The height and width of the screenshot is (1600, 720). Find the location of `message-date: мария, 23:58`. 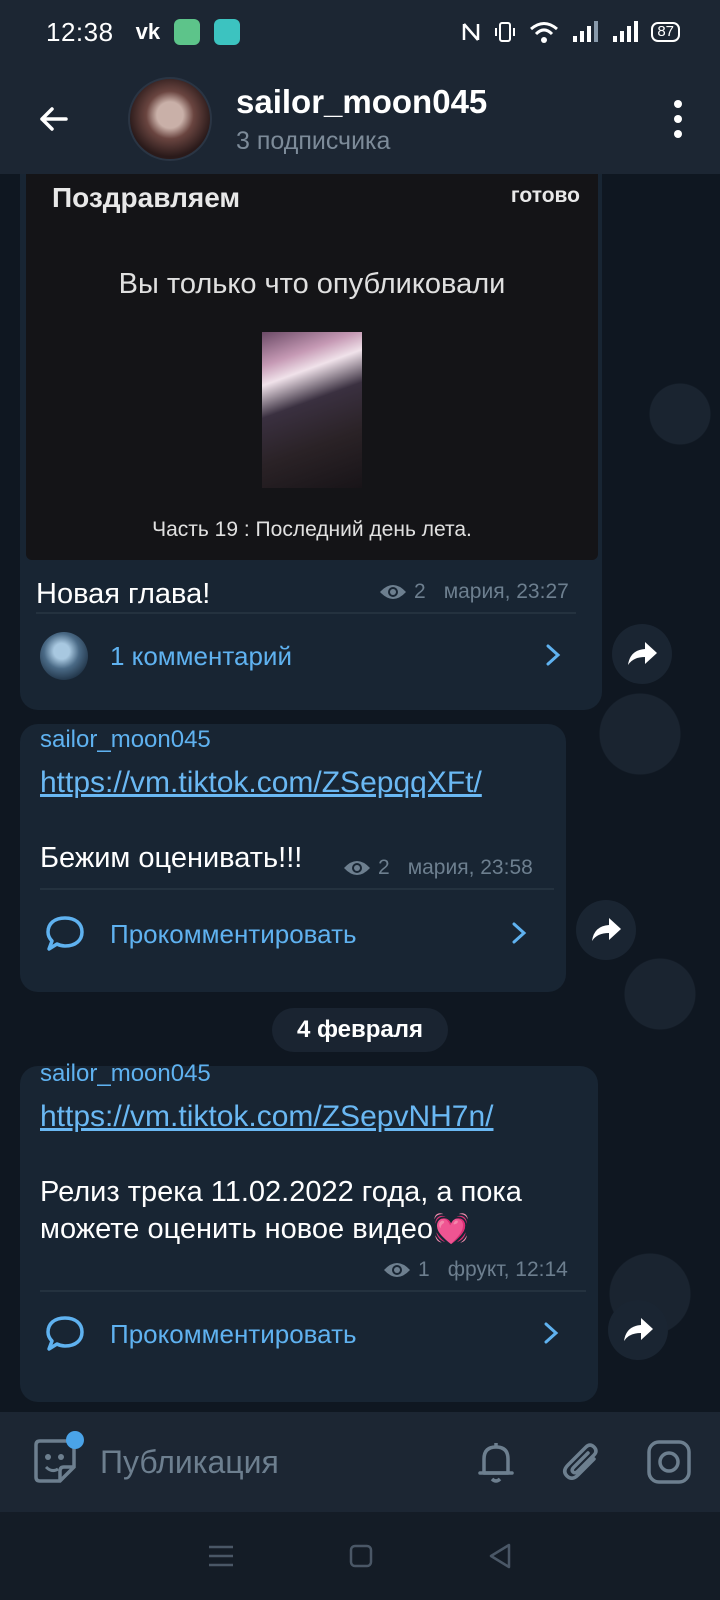

message-date: мария, 23:58 is located at coordinates (470, 867).